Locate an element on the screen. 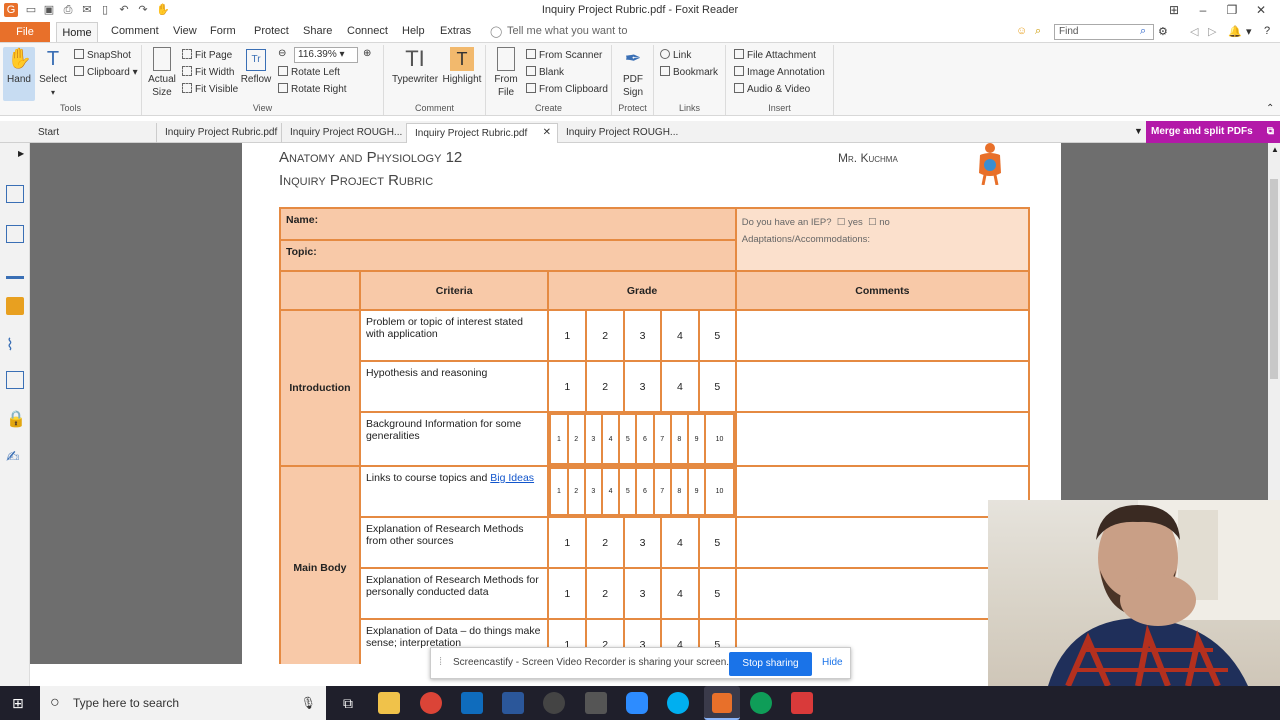  save-icon: ▣ is located at coordinates (49, 10).